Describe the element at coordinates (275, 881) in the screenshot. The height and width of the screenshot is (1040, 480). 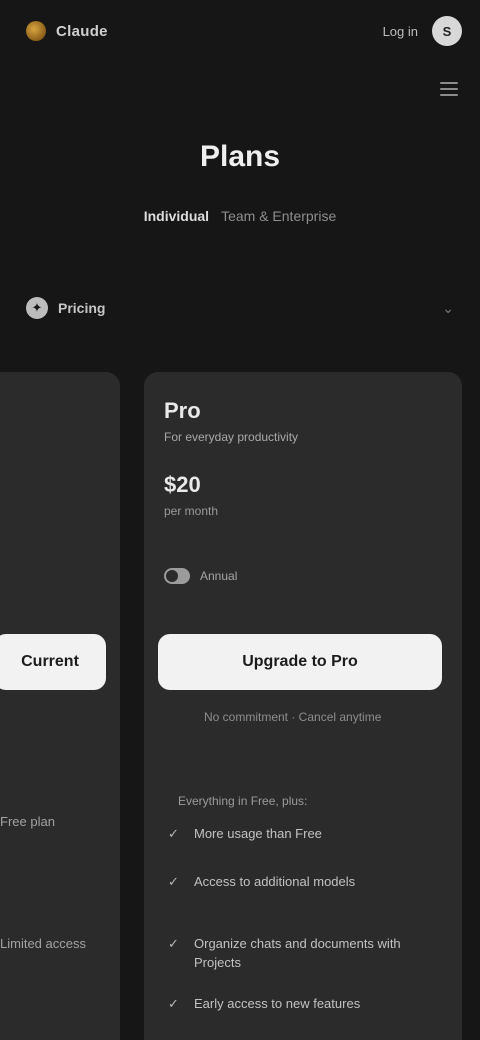
I see `feature-text: Access to additional models` at that location.